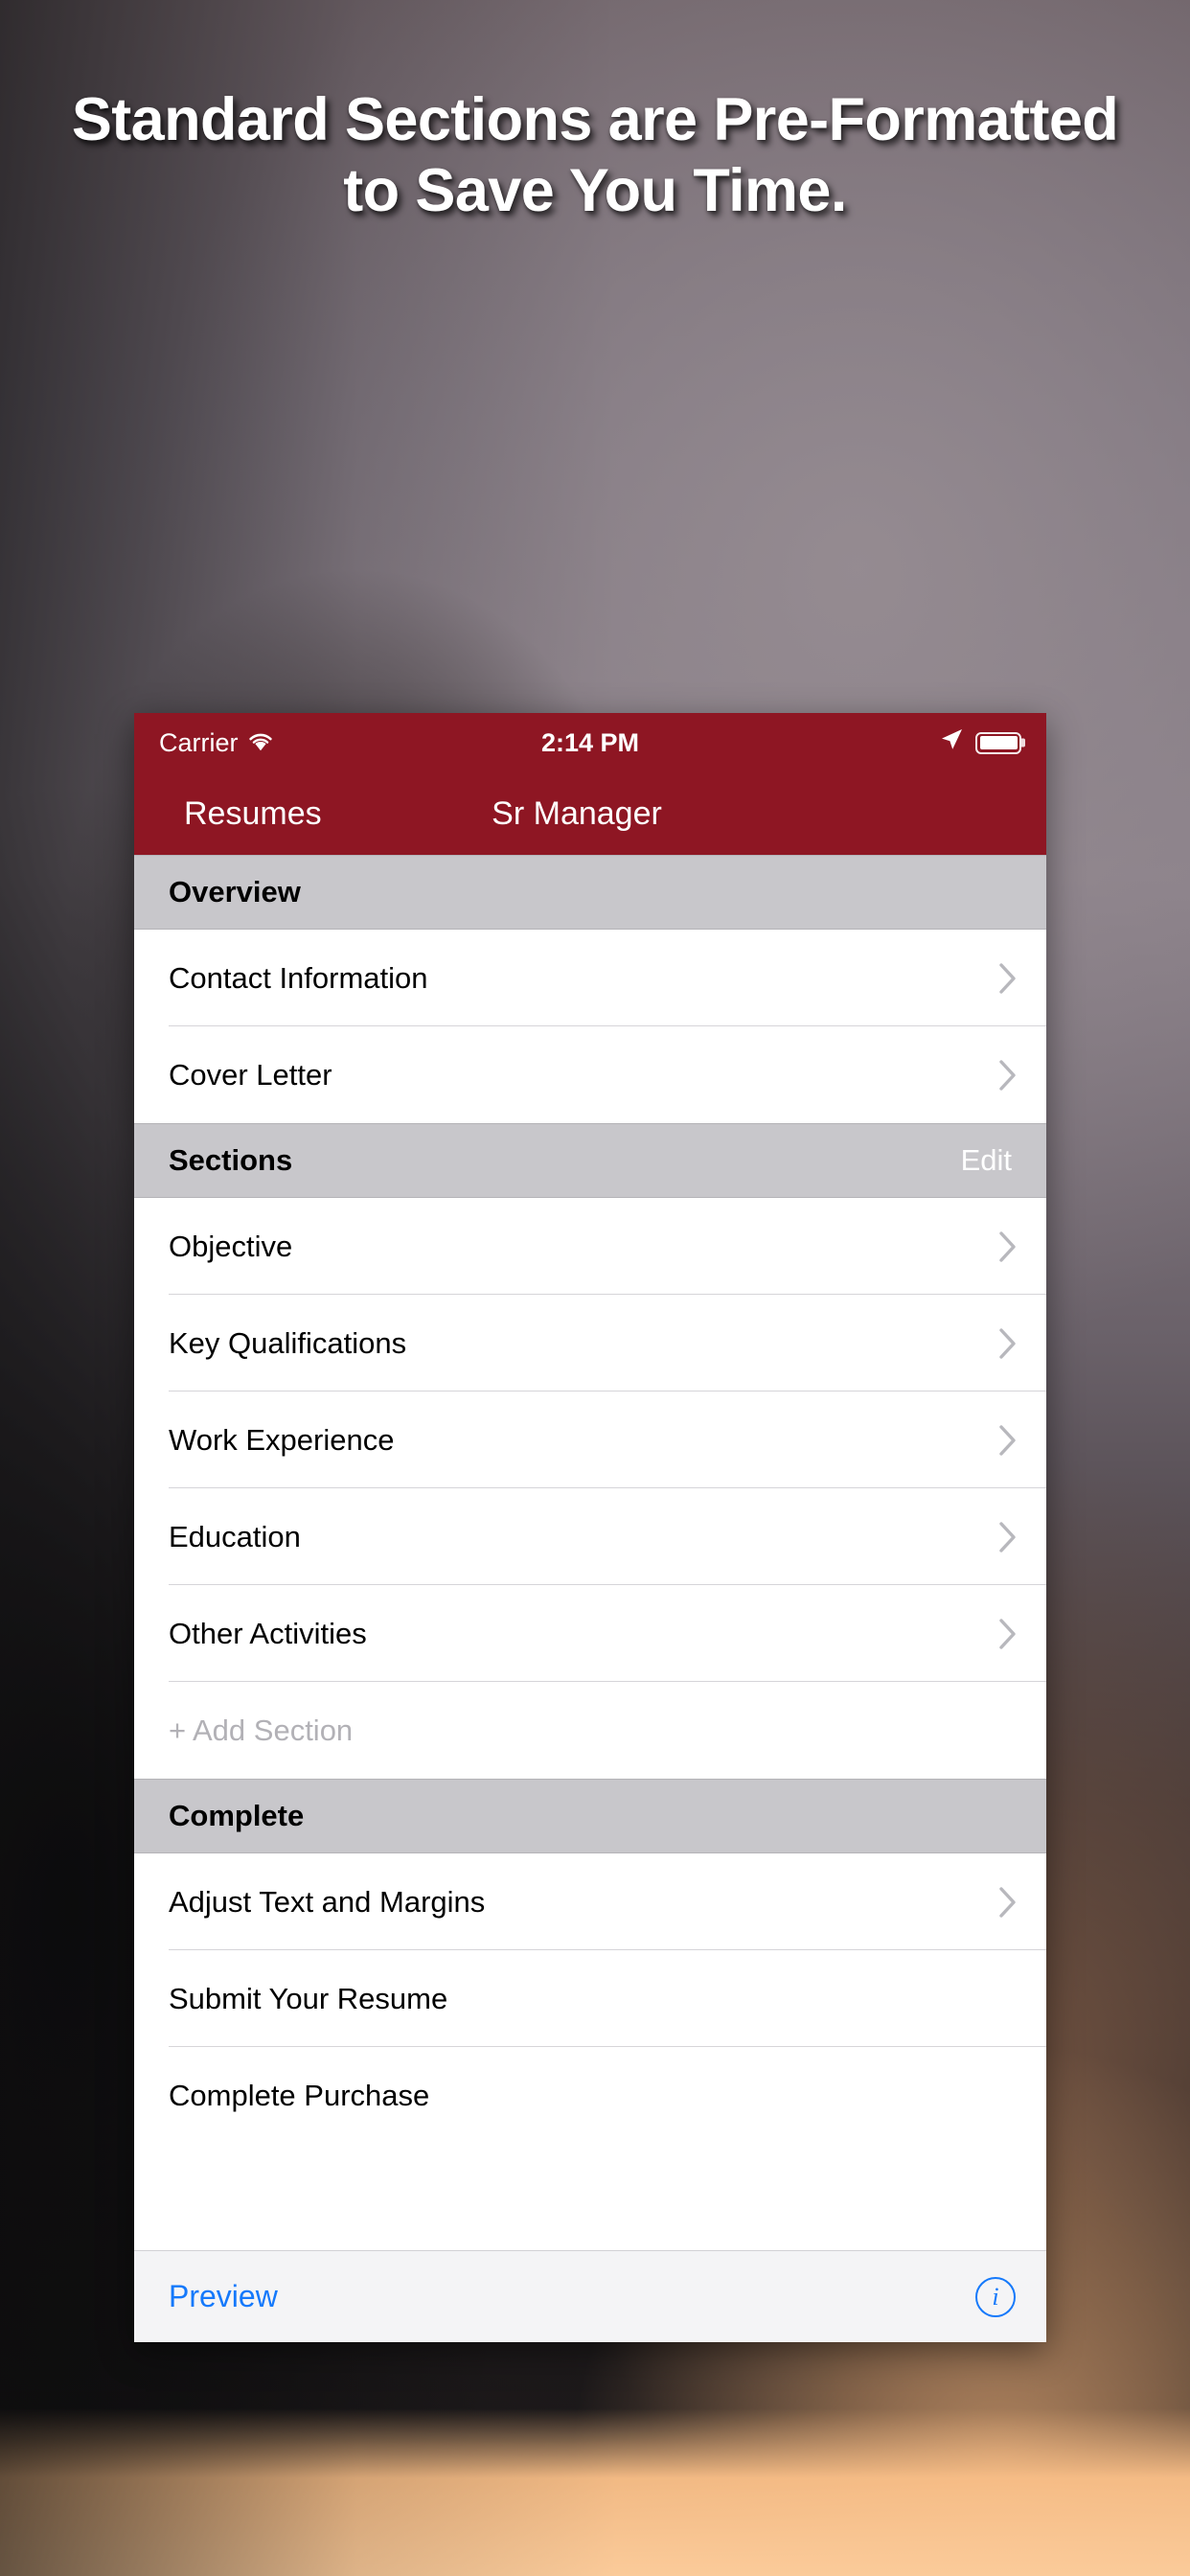 The width and height of the screenshot is (1190, 2576). Describe the element at coordinates (952, 743) in the screenshot. I see `location-arrow-icon` at that location.